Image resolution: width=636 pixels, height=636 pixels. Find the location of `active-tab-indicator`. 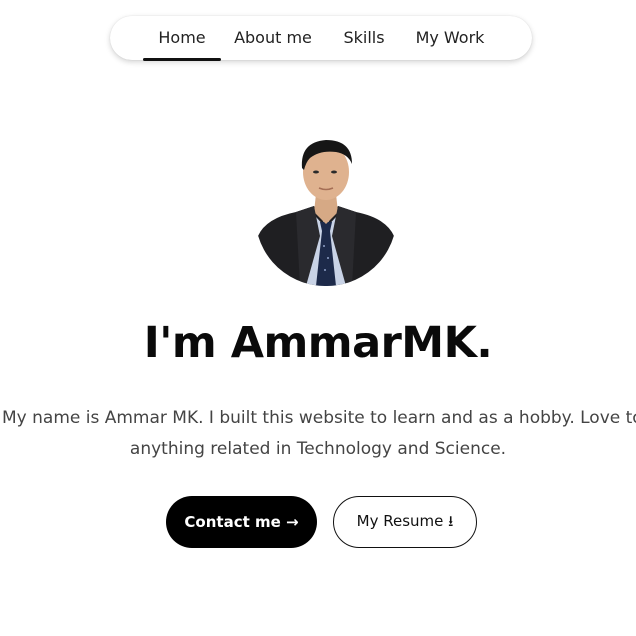

active-tab-indicator is located at coordinates (182, 59).